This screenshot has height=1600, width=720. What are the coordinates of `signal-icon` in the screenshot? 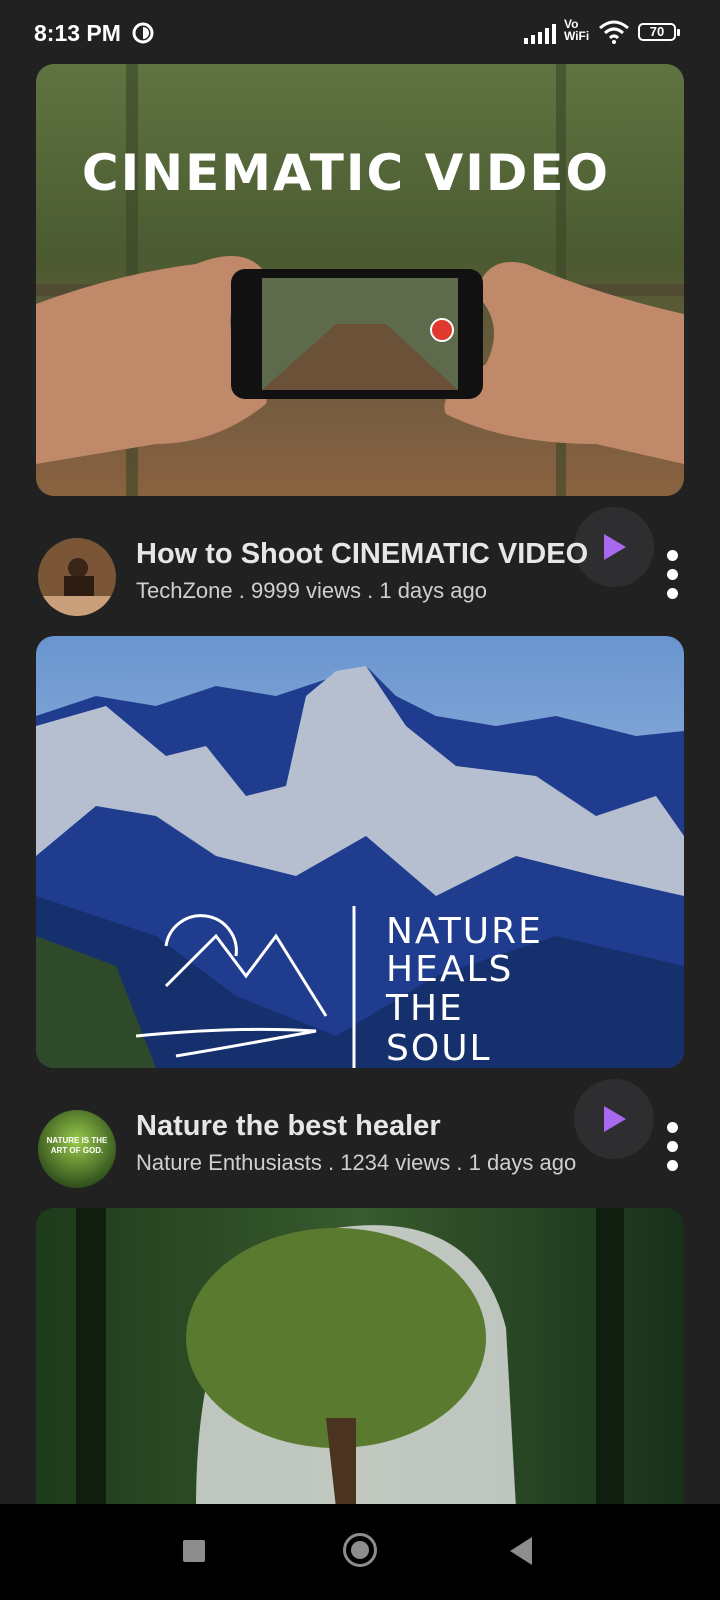 It's located at (540, 34).